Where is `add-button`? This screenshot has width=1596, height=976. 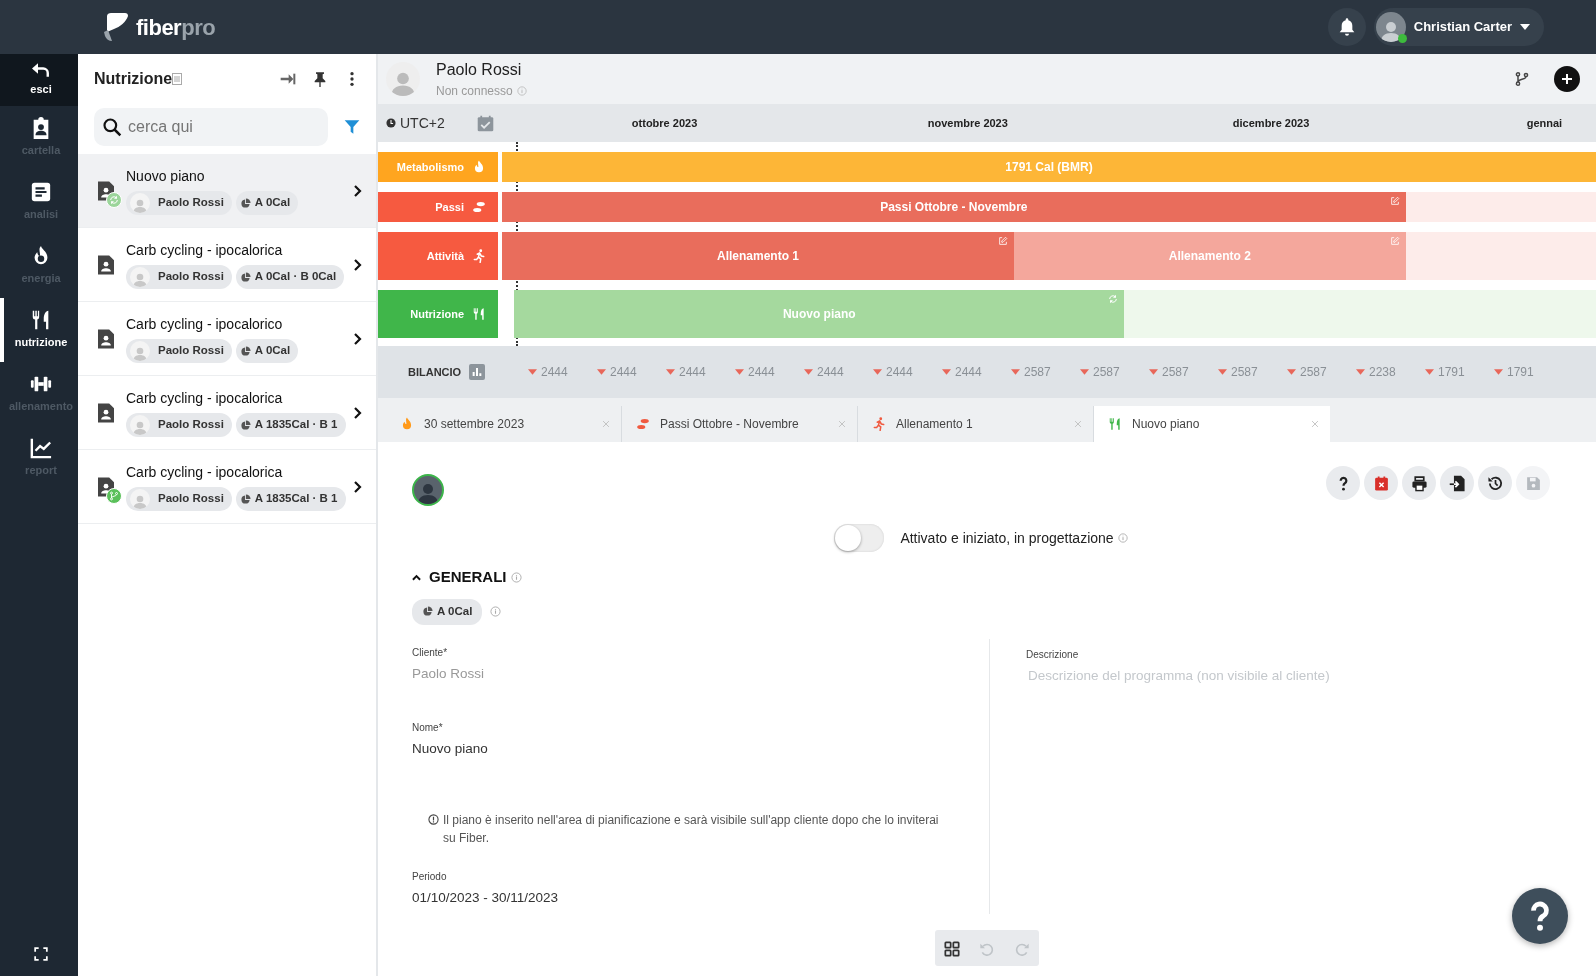 add-button is located at coordinates (1567, 79).